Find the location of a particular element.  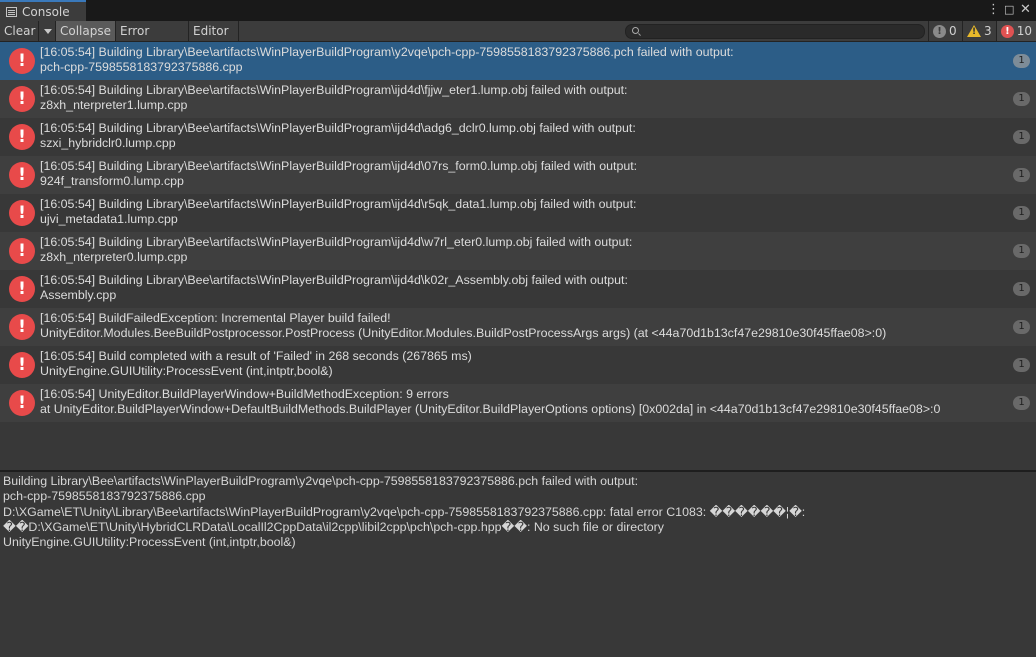

warning-filter-toggle: ! 3 is located at coordinates (979, 31).